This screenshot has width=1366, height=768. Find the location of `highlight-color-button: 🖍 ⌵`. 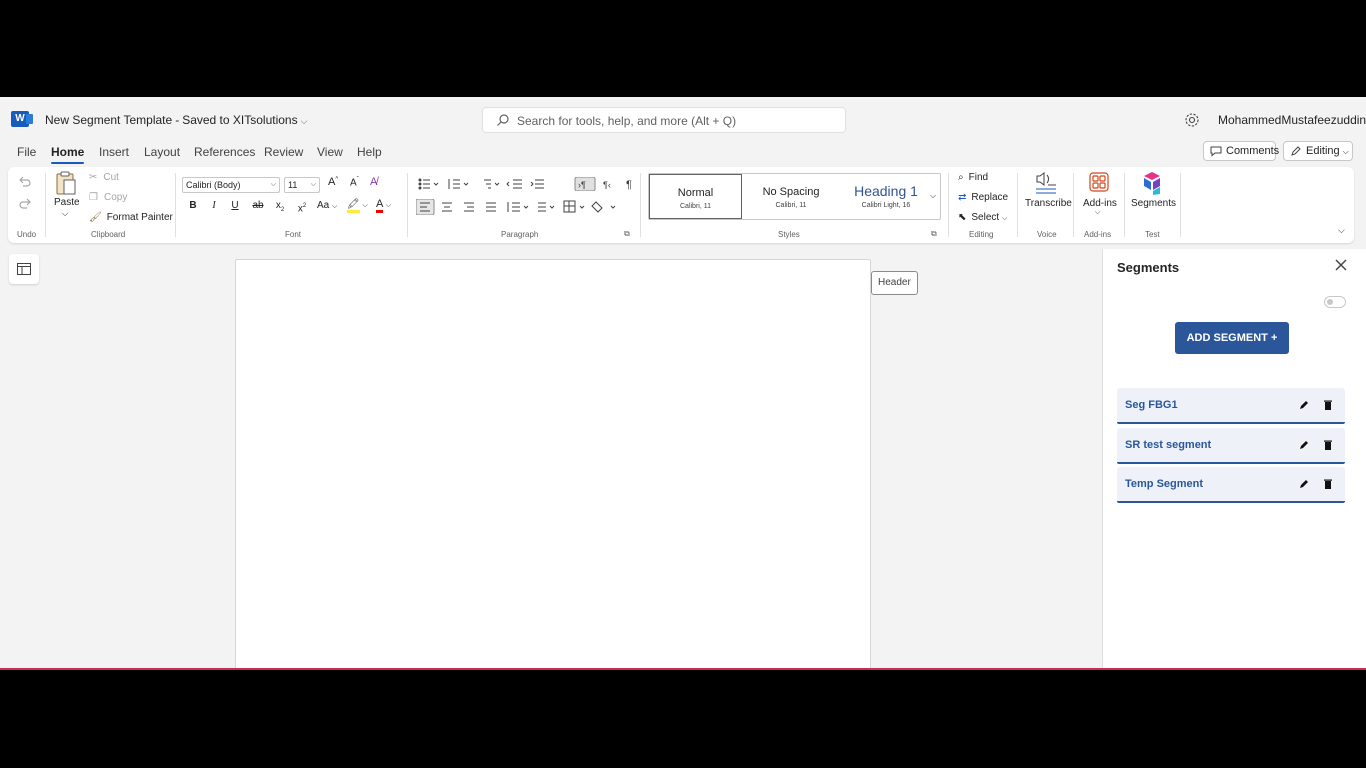

highlight-color-button: 🖍 ⌵ is located at coordinates (357, 206).